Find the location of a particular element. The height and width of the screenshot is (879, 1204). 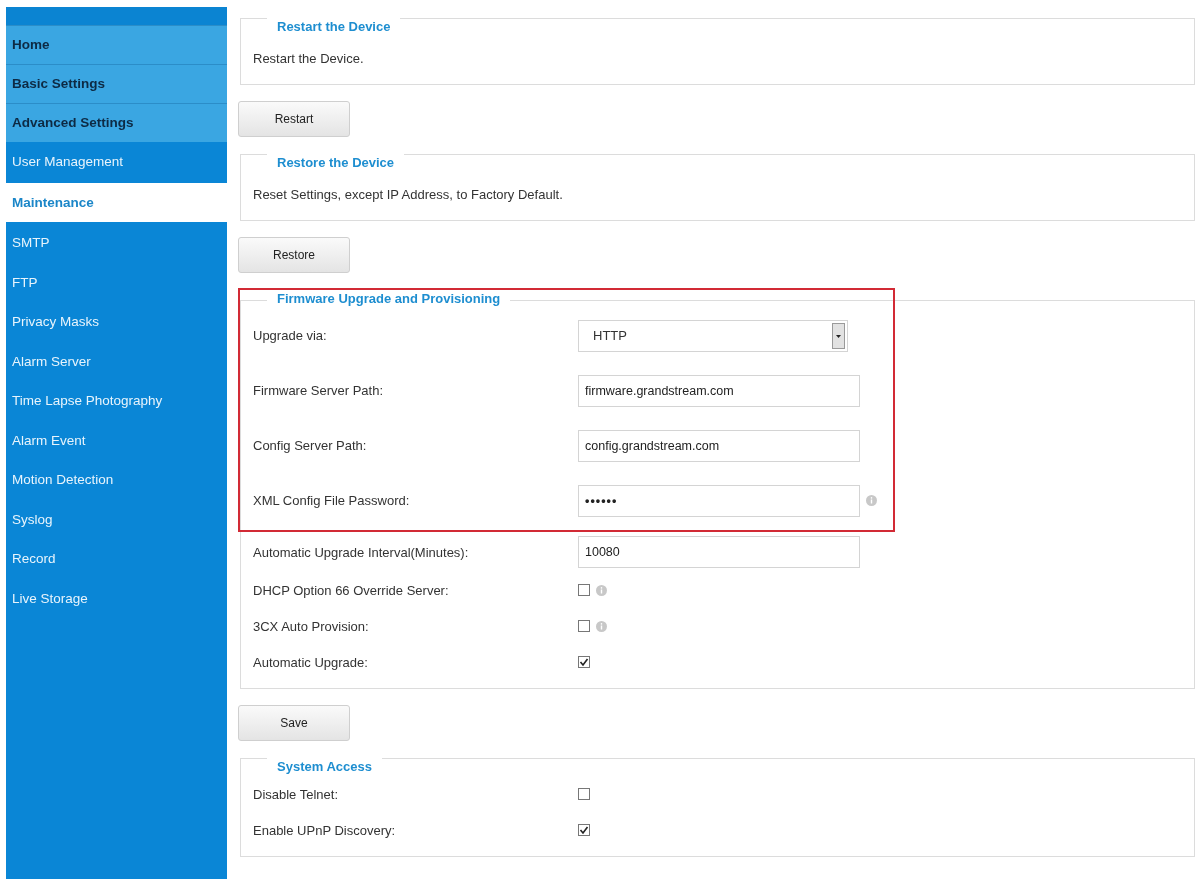

input-field: firmware.grandstream.com is located at coordinates (719, 390).